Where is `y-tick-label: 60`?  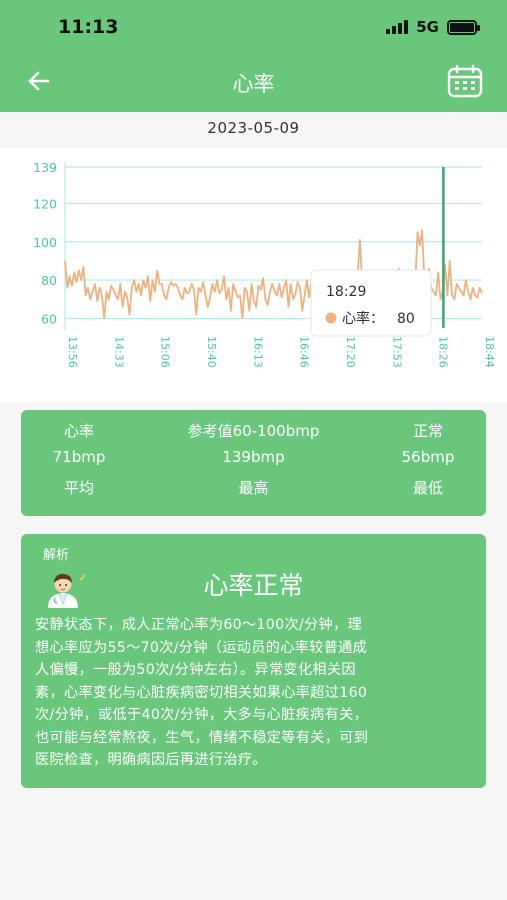
y-tick-label: 60 is located at coordinates (49, 318).